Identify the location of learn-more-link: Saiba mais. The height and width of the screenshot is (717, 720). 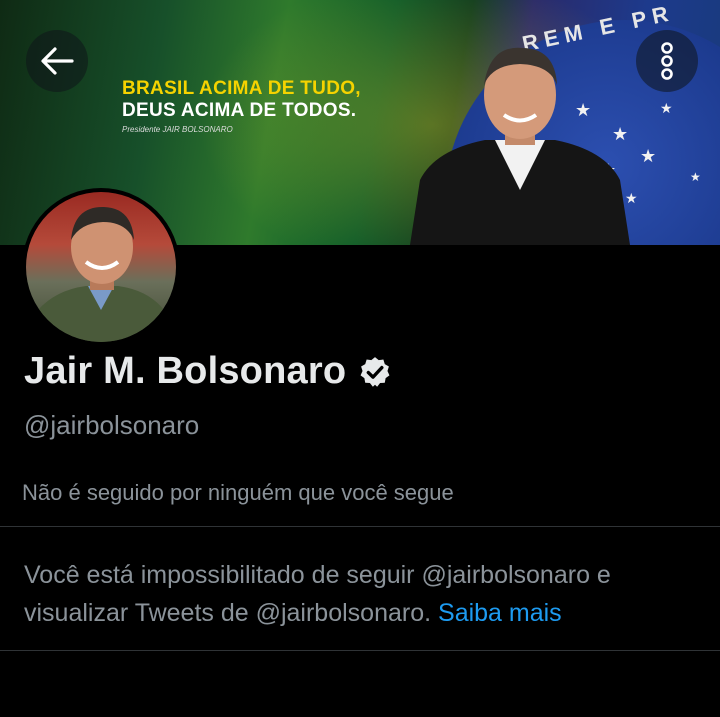
(500, 613).